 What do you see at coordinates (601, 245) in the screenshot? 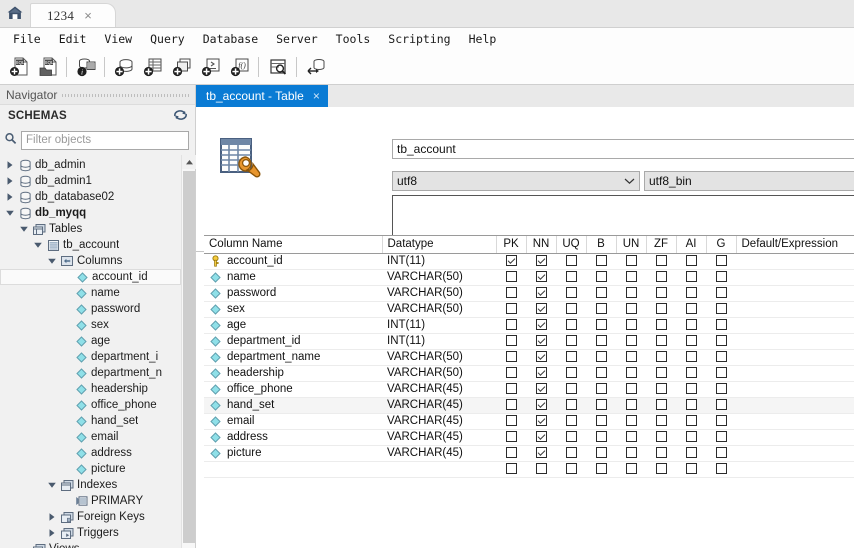
I see `col-header-b: B` at bounding box center [601, 245].